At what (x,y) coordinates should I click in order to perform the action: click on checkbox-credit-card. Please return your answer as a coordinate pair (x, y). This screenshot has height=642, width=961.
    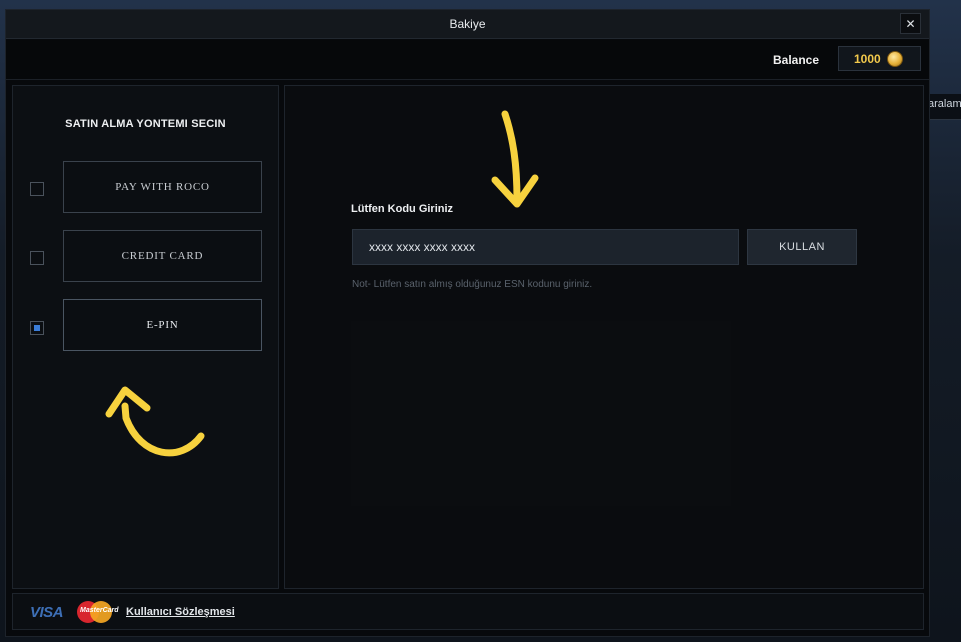
    Looking at the image, I should click on (37, 258).